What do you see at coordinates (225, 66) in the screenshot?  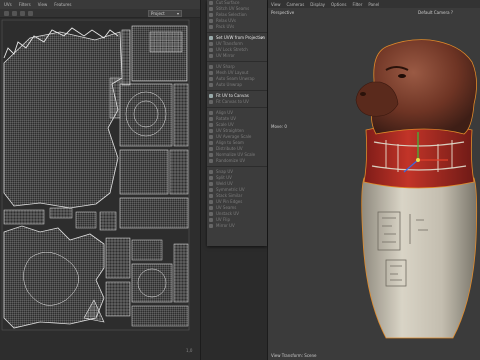 I see `menu-item-label: UV Sharp` at bounding box center [225, 66].